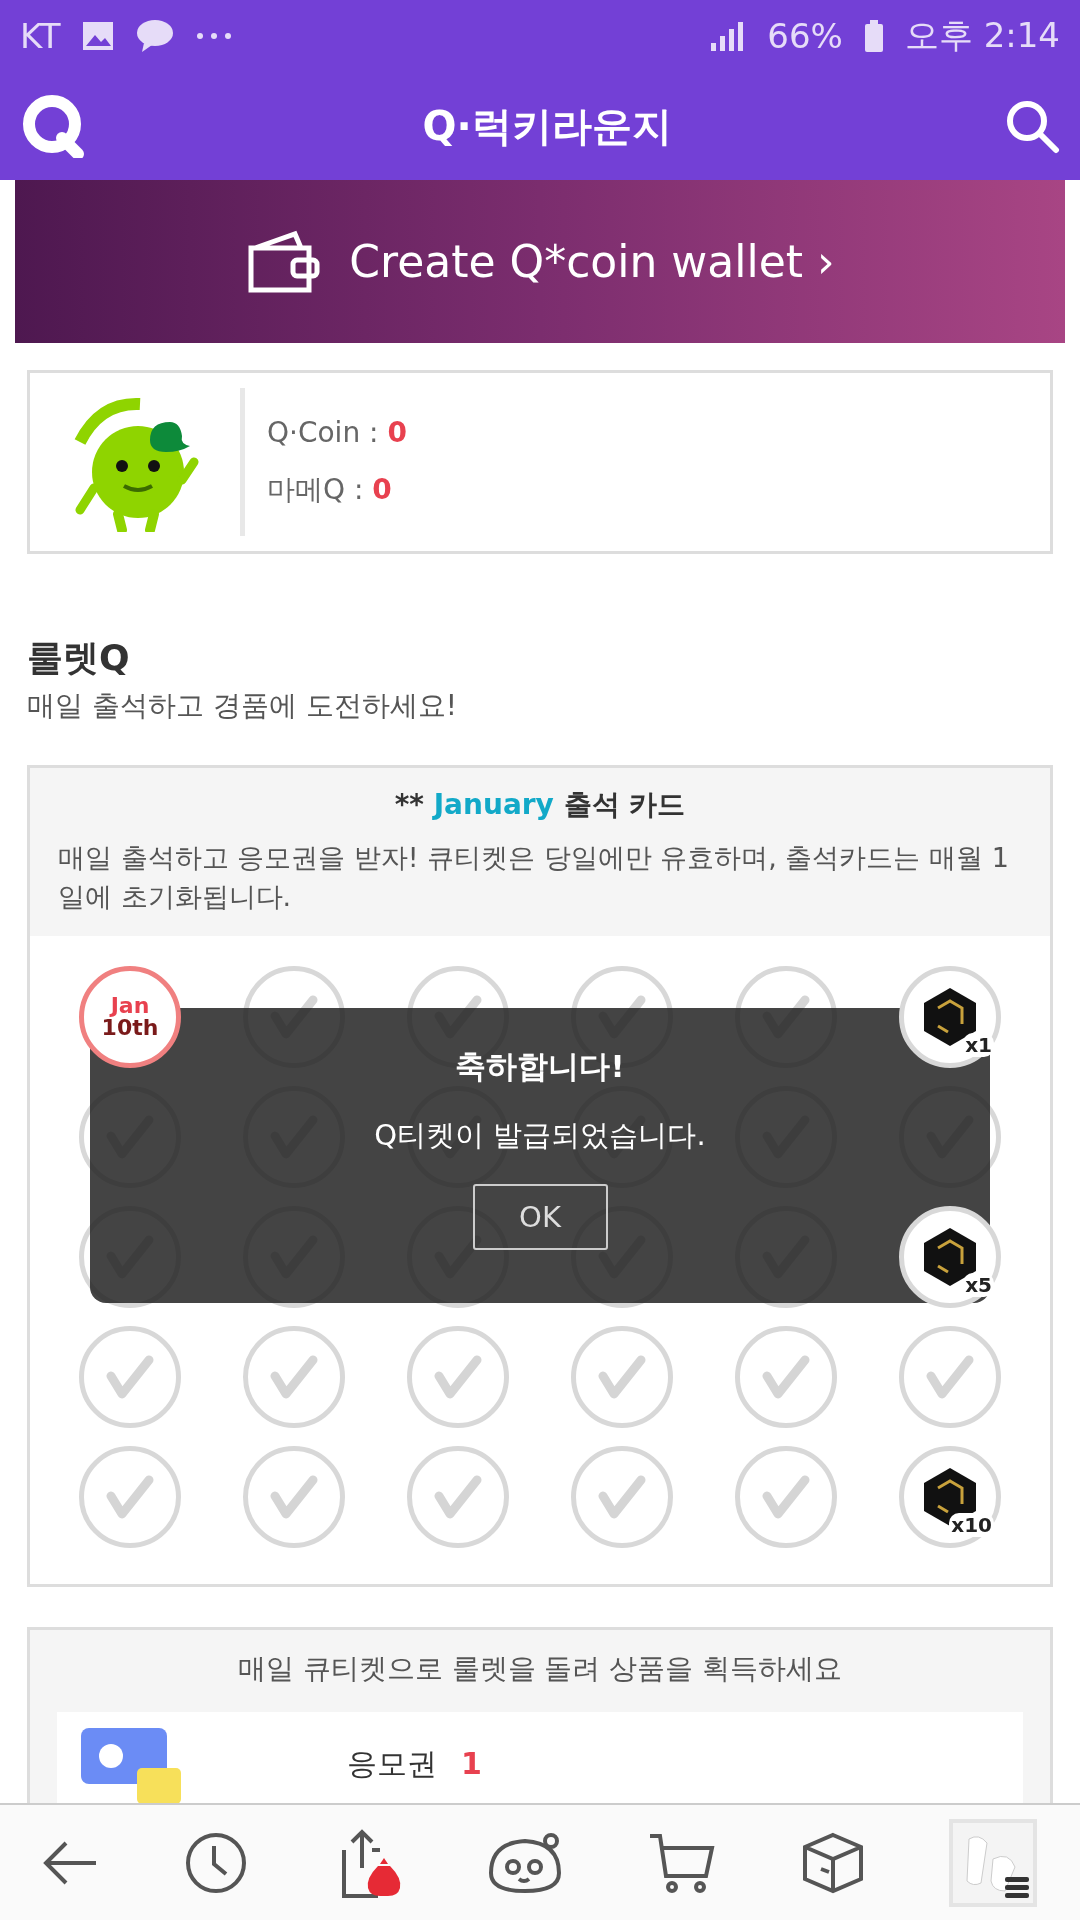 The width and height of the screenshot is (1080, 1920). I want to click on card-title: ** January 출석 카드, so click(540, 805).